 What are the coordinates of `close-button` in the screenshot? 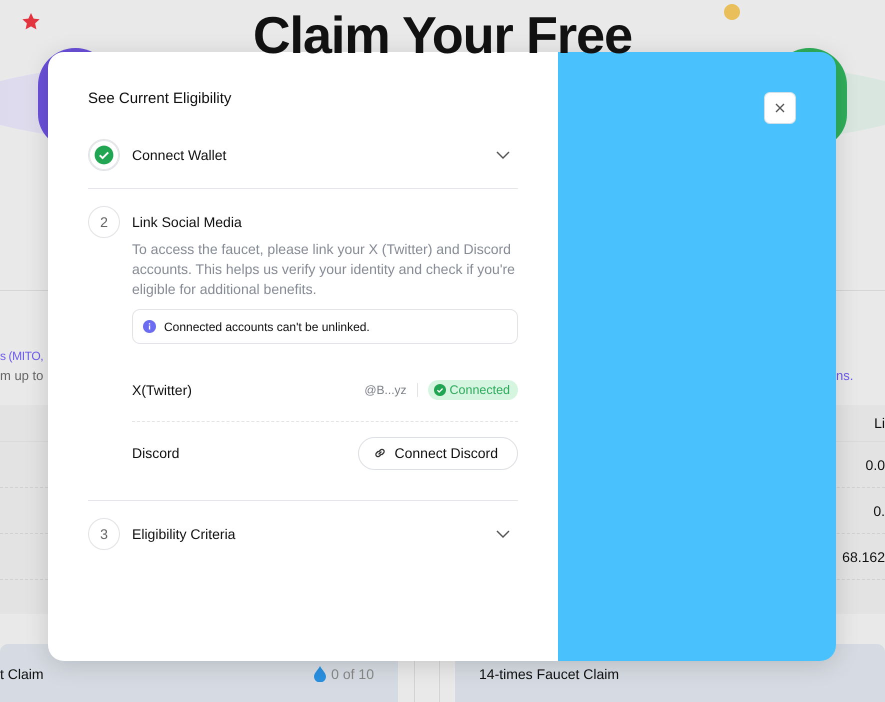 It's located at (780, 108).